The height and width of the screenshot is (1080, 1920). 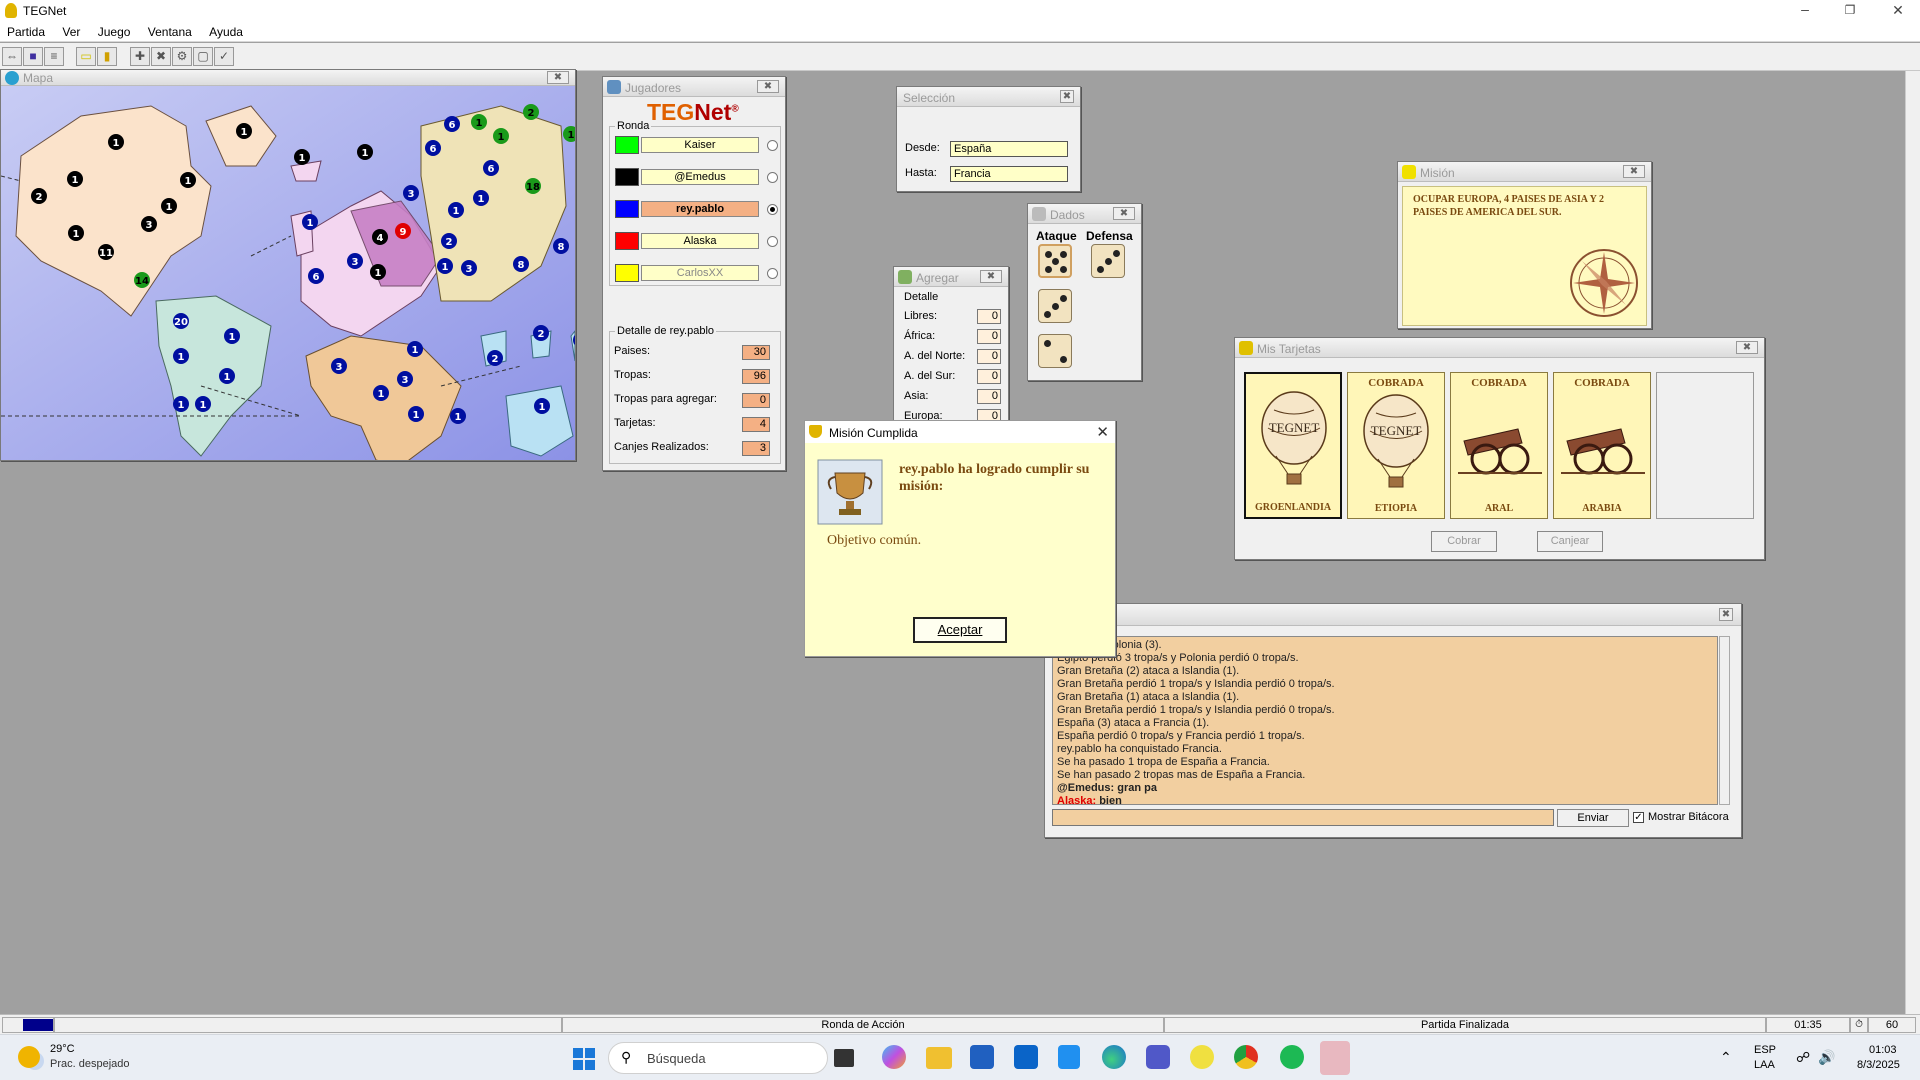 I want to click on menu-ventana: Ventana, so click(x=170, y=30).